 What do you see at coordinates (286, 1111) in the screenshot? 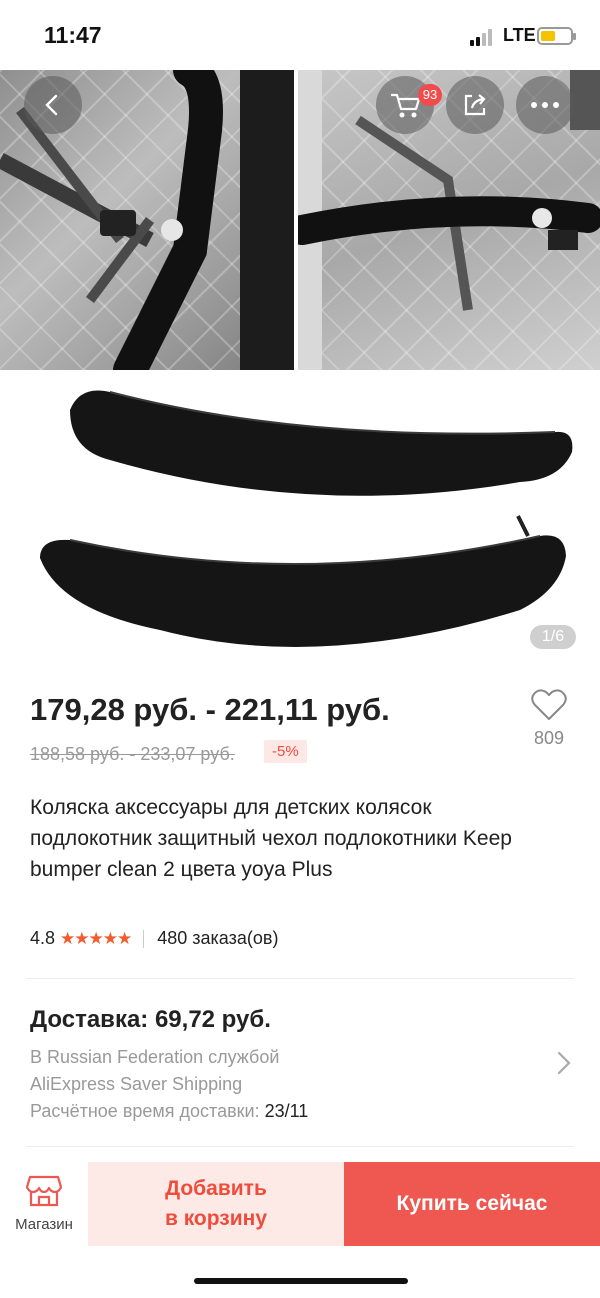
I see `delivery-eta-date: 23/11` at bounding box center [286, 1111].